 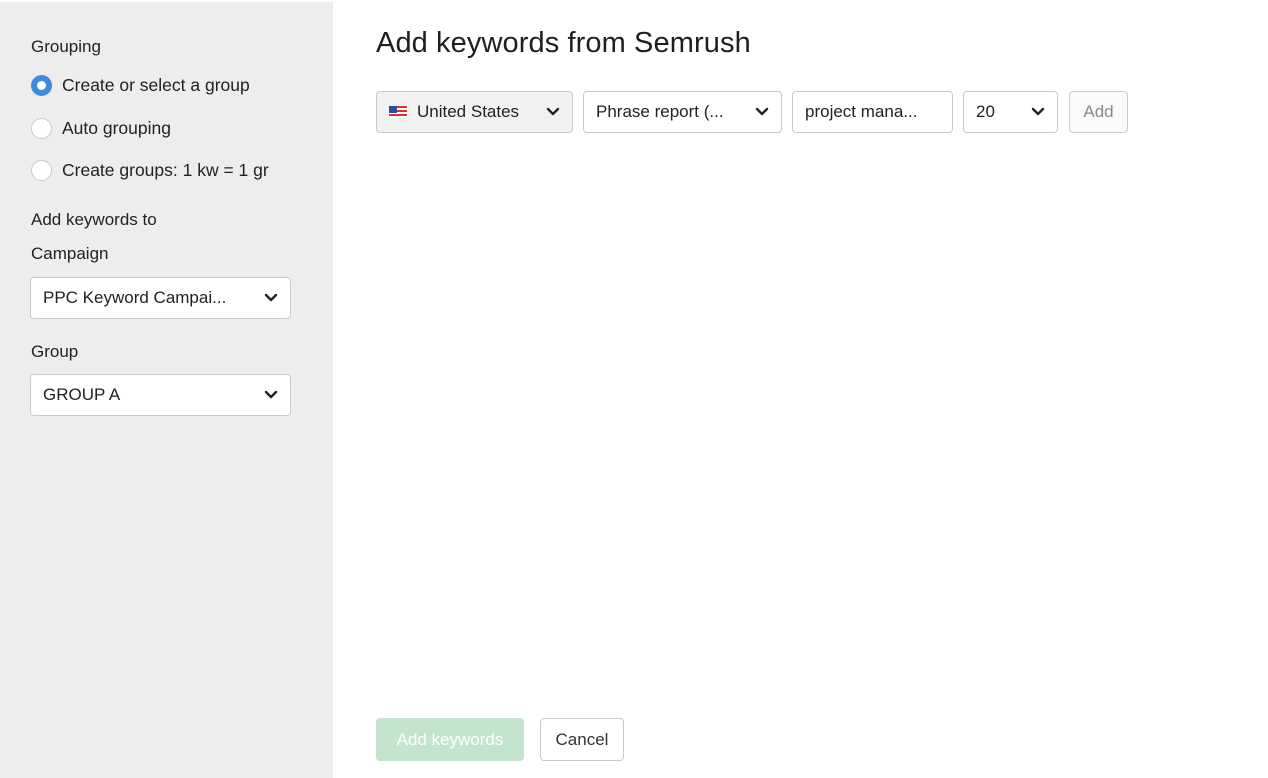 What do you see at coordinates (563, 43) in the screenshot?
I see `page-title: Add keywords from Semrush` at bounding box center [563, 43].